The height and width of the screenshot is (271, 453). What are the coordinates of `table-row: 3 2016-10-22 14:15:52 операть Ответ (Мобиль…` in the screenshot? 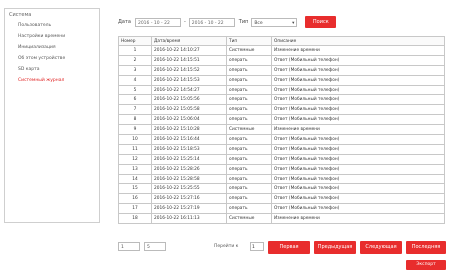 It's located at (281, 70).